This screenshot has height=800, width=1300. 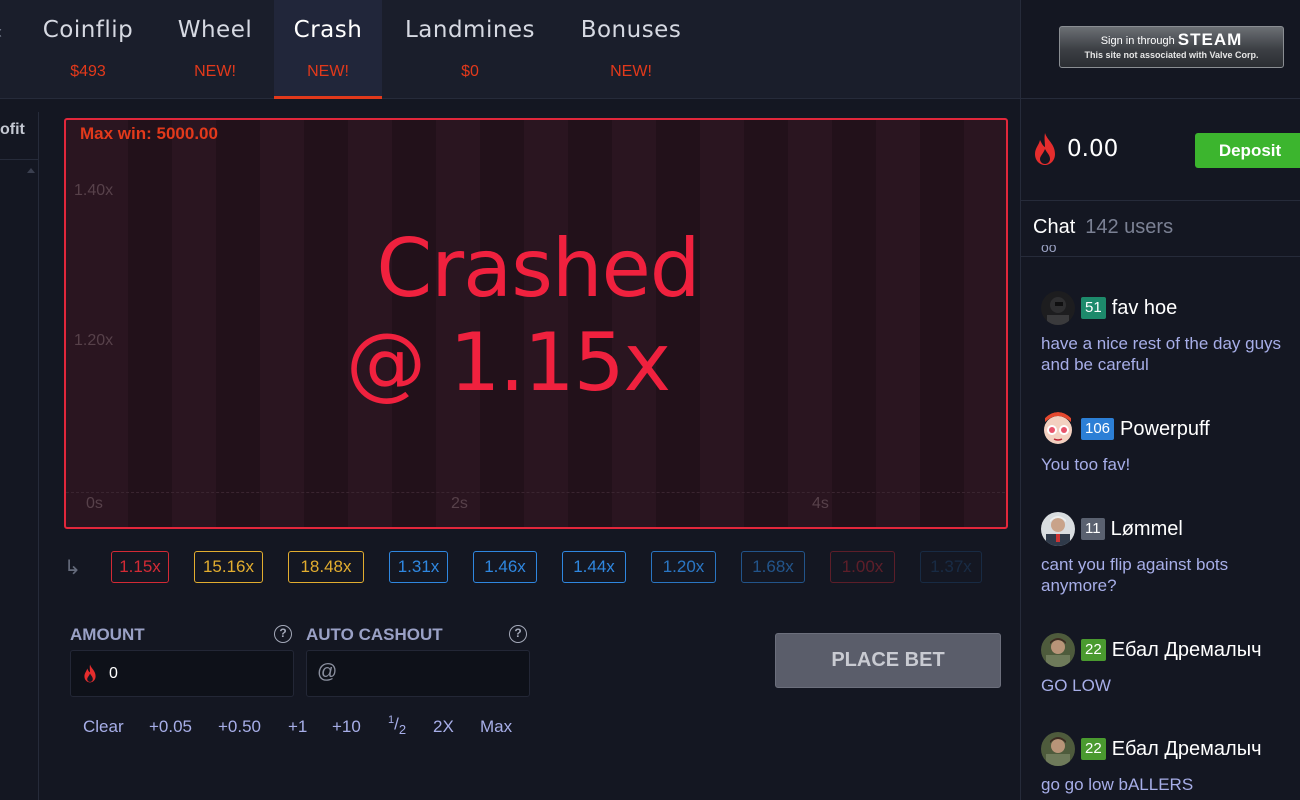 I want to click on max-win-label: Max win: 5000.00, so click(x=149, y=133).